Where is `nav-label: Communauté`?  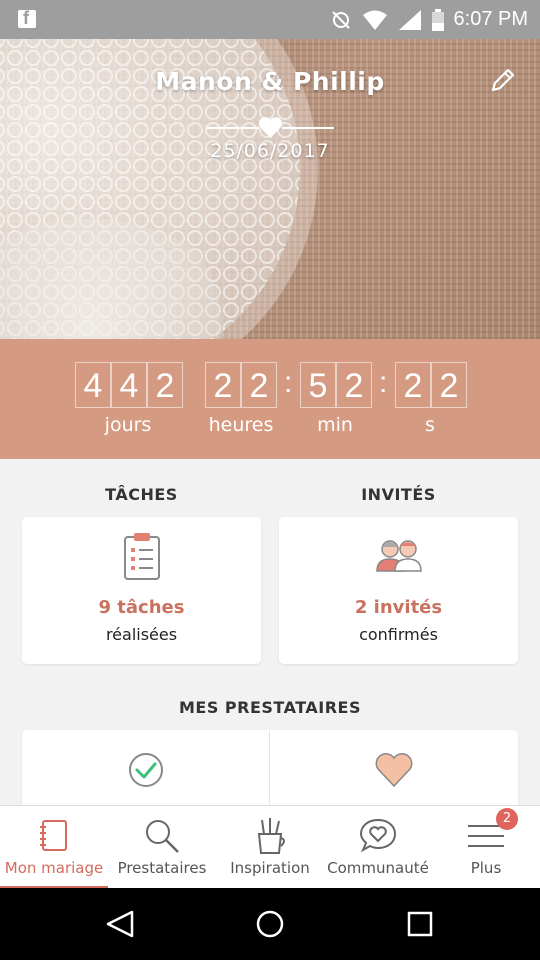
nav-label: Communauté is located at coordinates (378, 868).